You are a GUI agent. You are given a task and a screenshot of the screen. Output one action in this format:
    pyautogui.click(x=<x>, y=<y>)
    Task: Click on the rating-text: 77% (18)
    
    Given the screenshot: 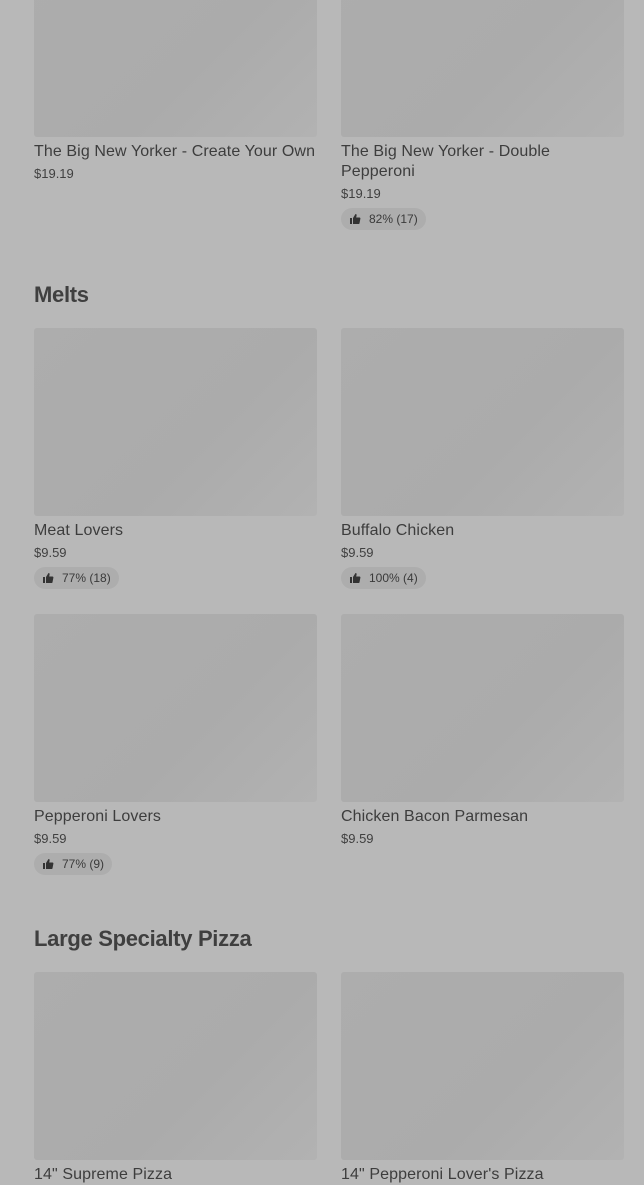 What is the action you would take?
    pyautogui.click(x=86, y=578)
    